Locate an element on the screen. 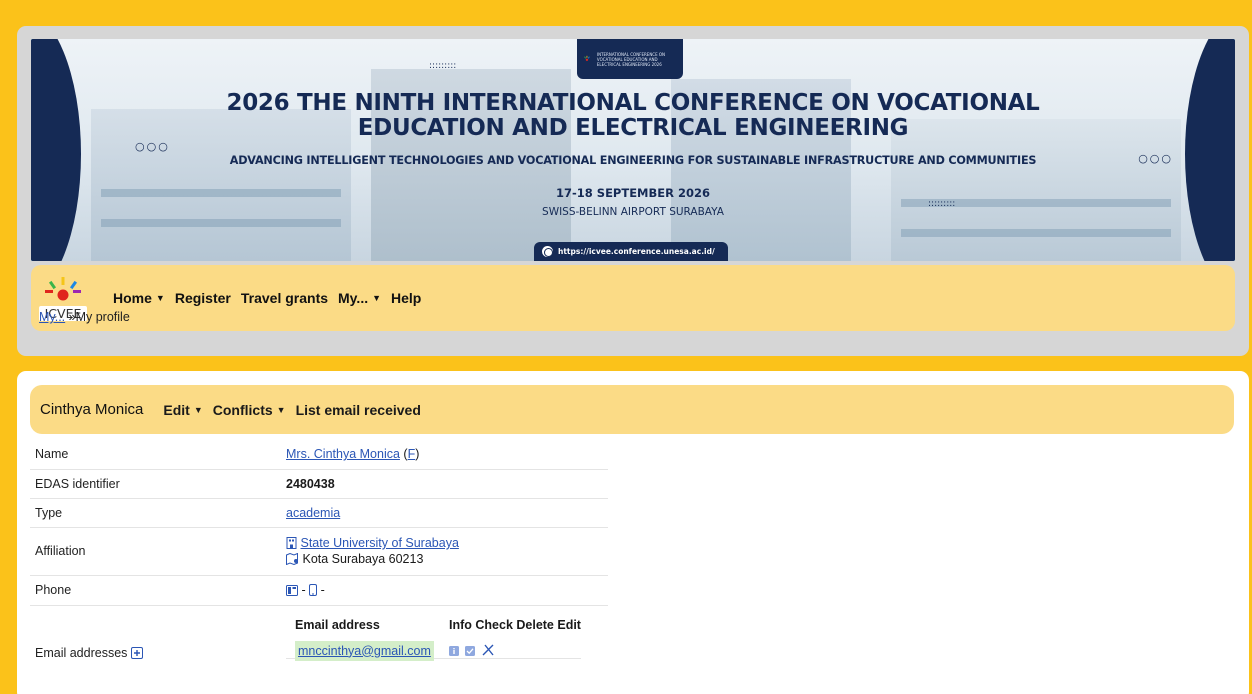  nav-my: My... ▼ is located at coordinates (359, 298).